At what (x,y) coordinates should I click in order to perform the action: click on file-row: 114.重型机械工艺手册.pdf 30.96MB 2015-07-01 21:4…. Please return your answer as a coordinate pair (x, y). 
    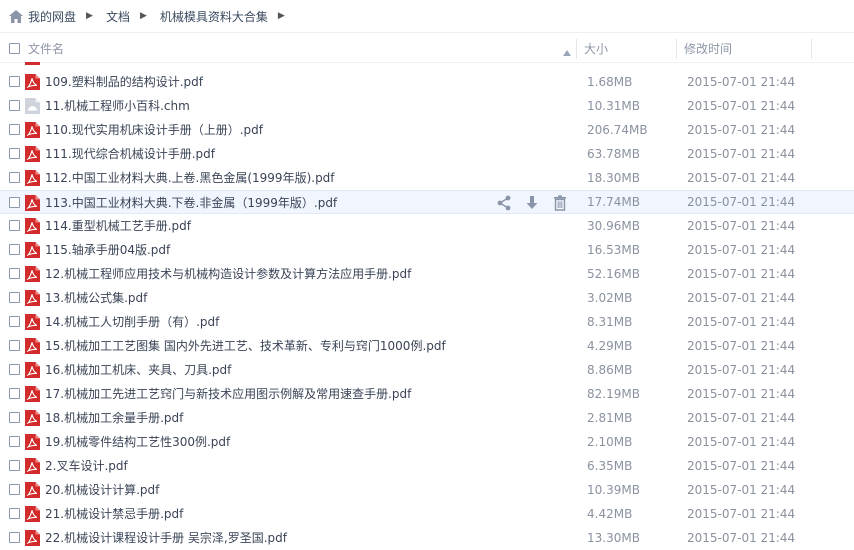
    Looking at the image, I should click on (427, 226).